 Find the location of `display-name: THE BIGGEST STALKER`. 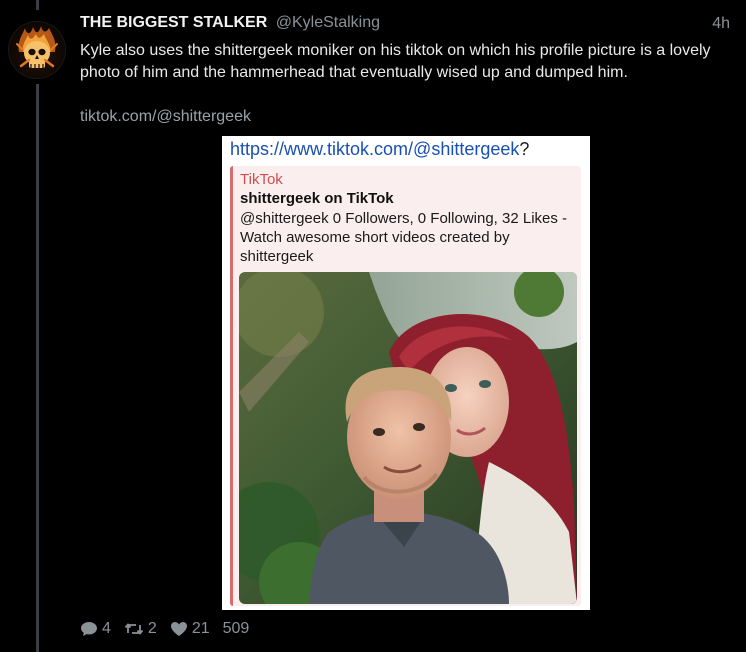

display-name: THE BIGGEST STALKER is located at coordinates (173, 22).